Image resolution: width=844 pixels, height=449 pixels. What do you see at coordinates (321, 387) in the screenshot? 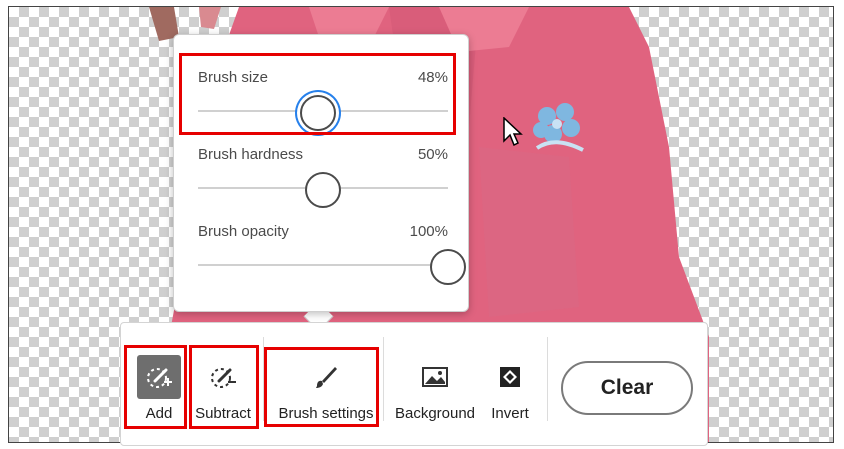
I see `brush-settings-highlight` at bounding box center [321, 387].